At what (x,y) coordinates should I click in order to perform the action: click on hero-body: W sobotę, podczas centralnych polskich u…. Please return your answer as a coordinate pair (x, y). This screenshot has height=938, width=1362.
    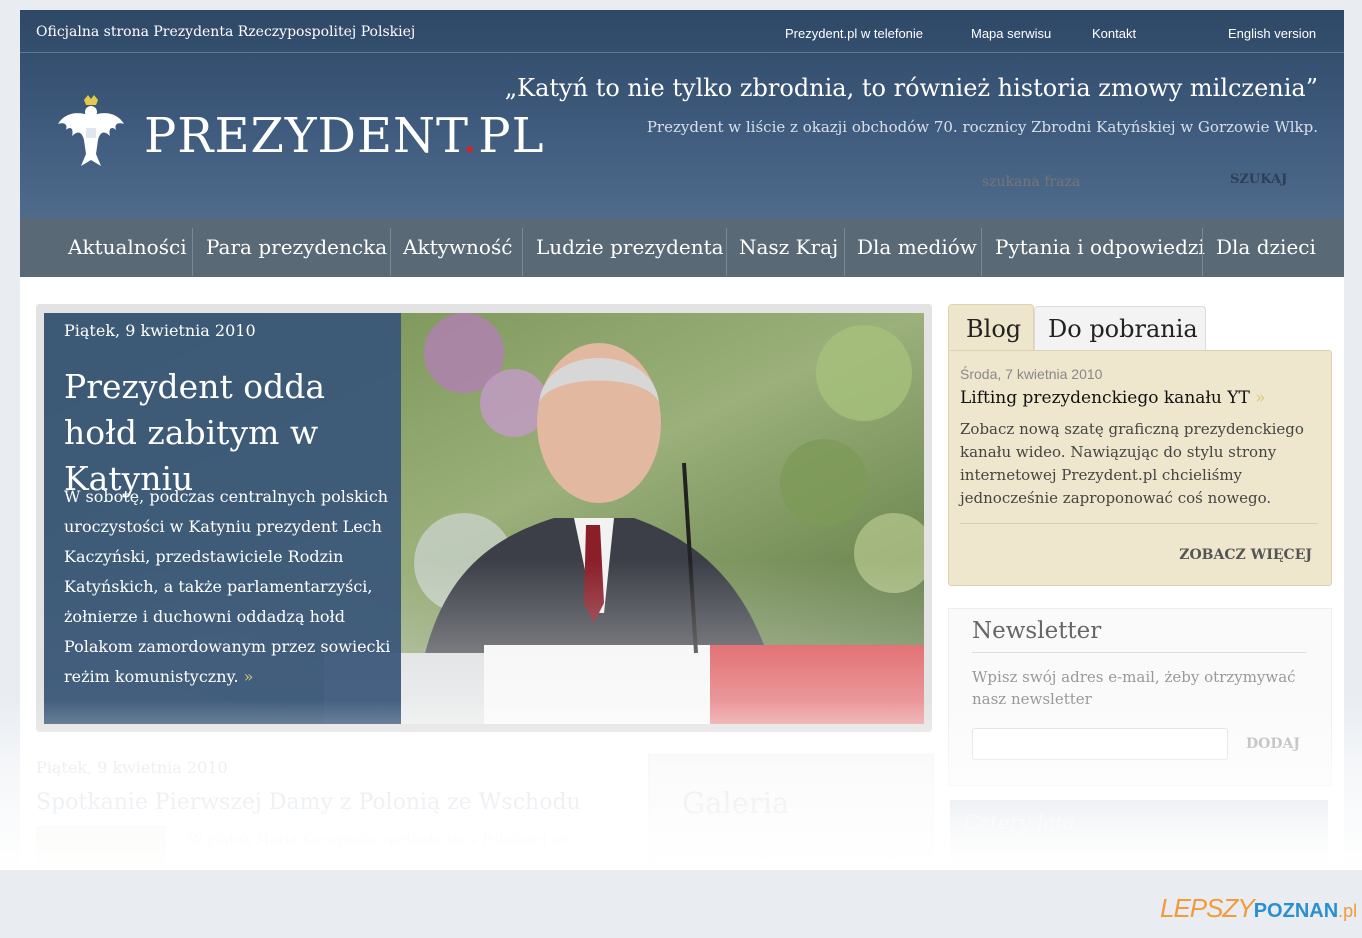
    Looking at the image, I should click on (227, 586).